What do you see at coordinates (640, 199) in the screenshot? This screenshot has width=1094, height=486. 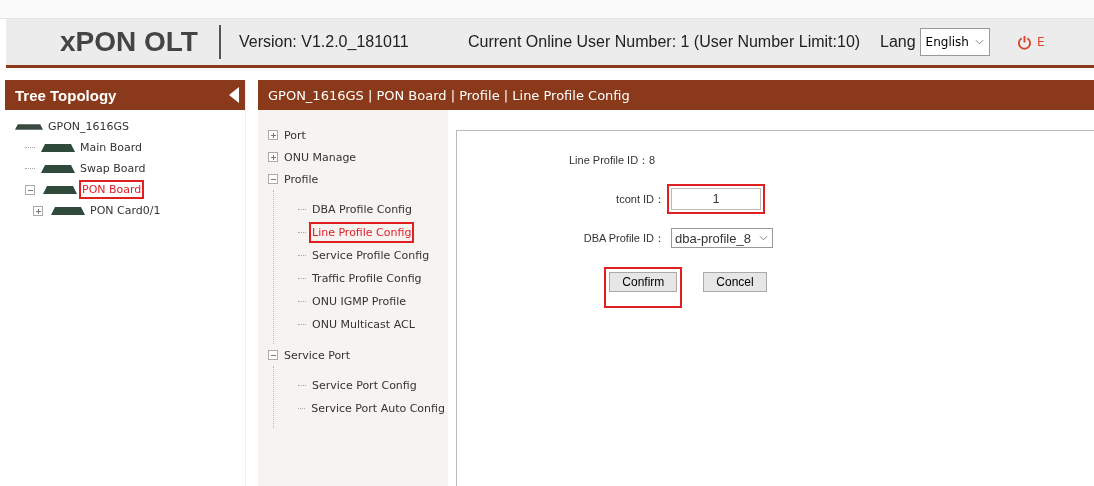 I see `field-label: tcont ID：` at bounding box center [640, 199].